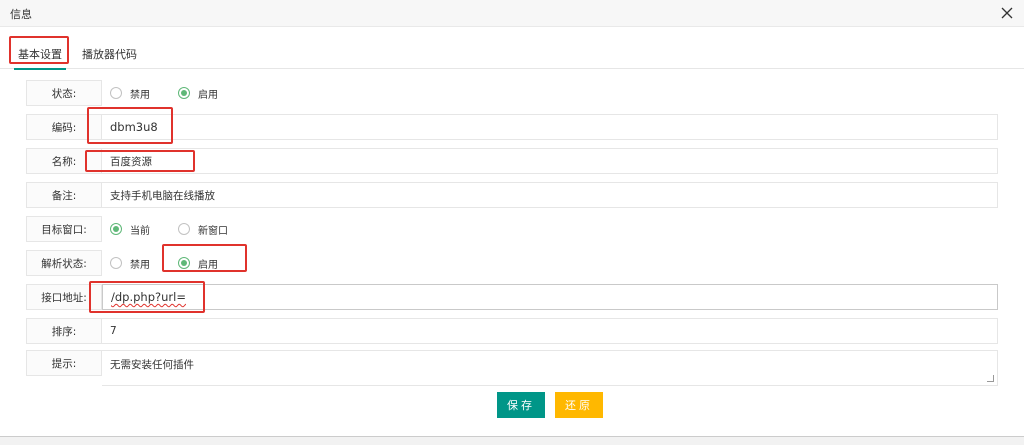 The width and height of the screenshot is (1024, 445). I want to click on name-input: 百度资源, so click(550, 161).